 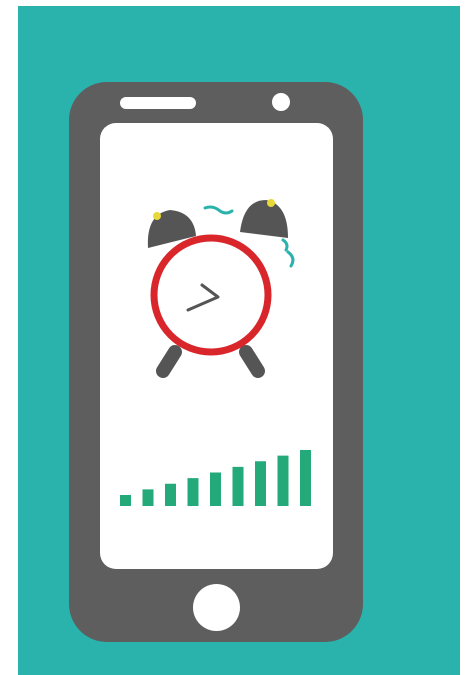 I want to click on signal-strength-icon, so click(x=215, y=478).